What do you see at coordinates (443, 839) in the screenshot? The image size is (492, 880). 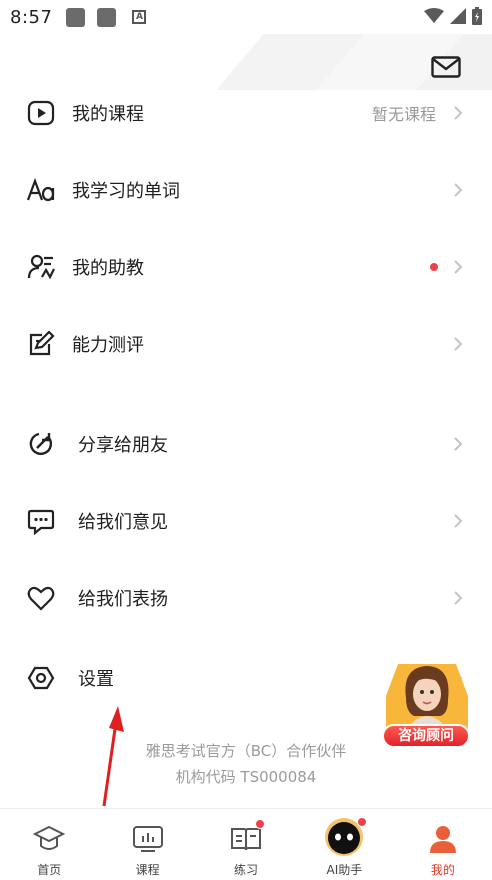 I see `profile-icon` at bounding box center [443, 839].